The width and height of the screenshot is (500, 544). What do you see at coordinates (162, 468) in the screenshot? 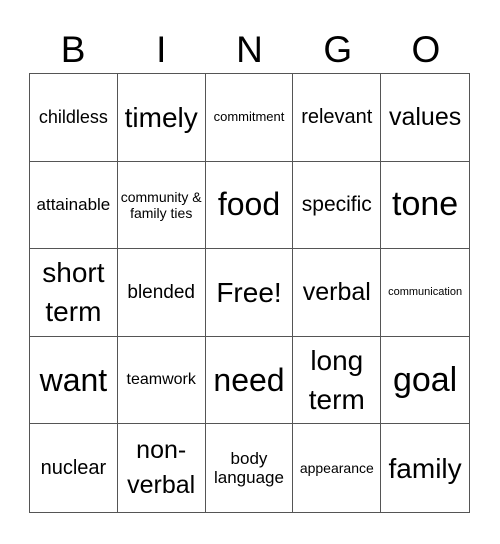
I see `bingo-cell: non-verbal` at bounding box center [162, 468].